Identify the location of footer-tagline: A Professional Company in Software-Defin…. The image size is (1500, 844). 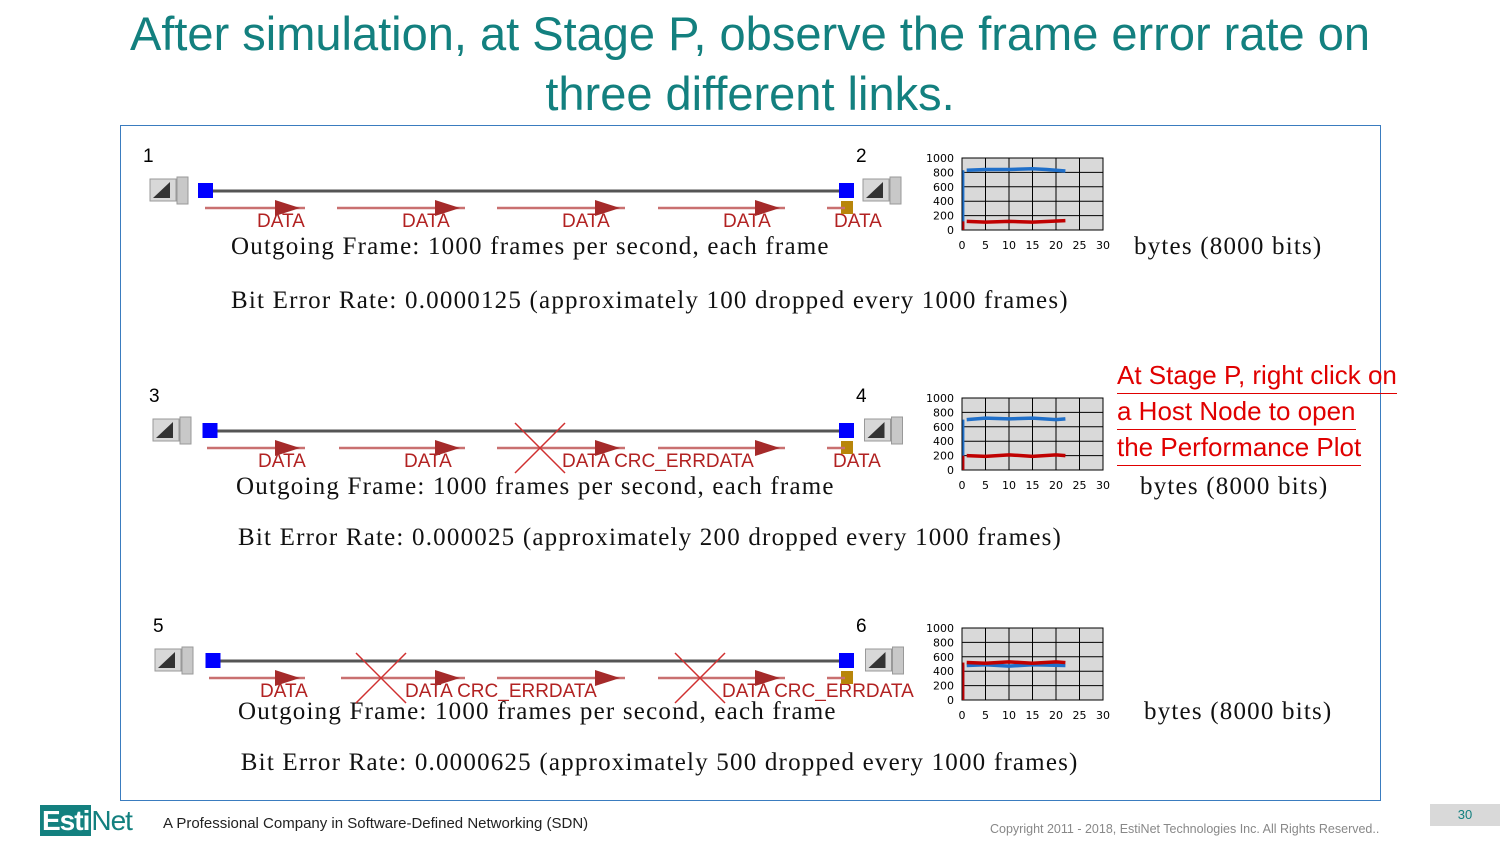
(376, 823).